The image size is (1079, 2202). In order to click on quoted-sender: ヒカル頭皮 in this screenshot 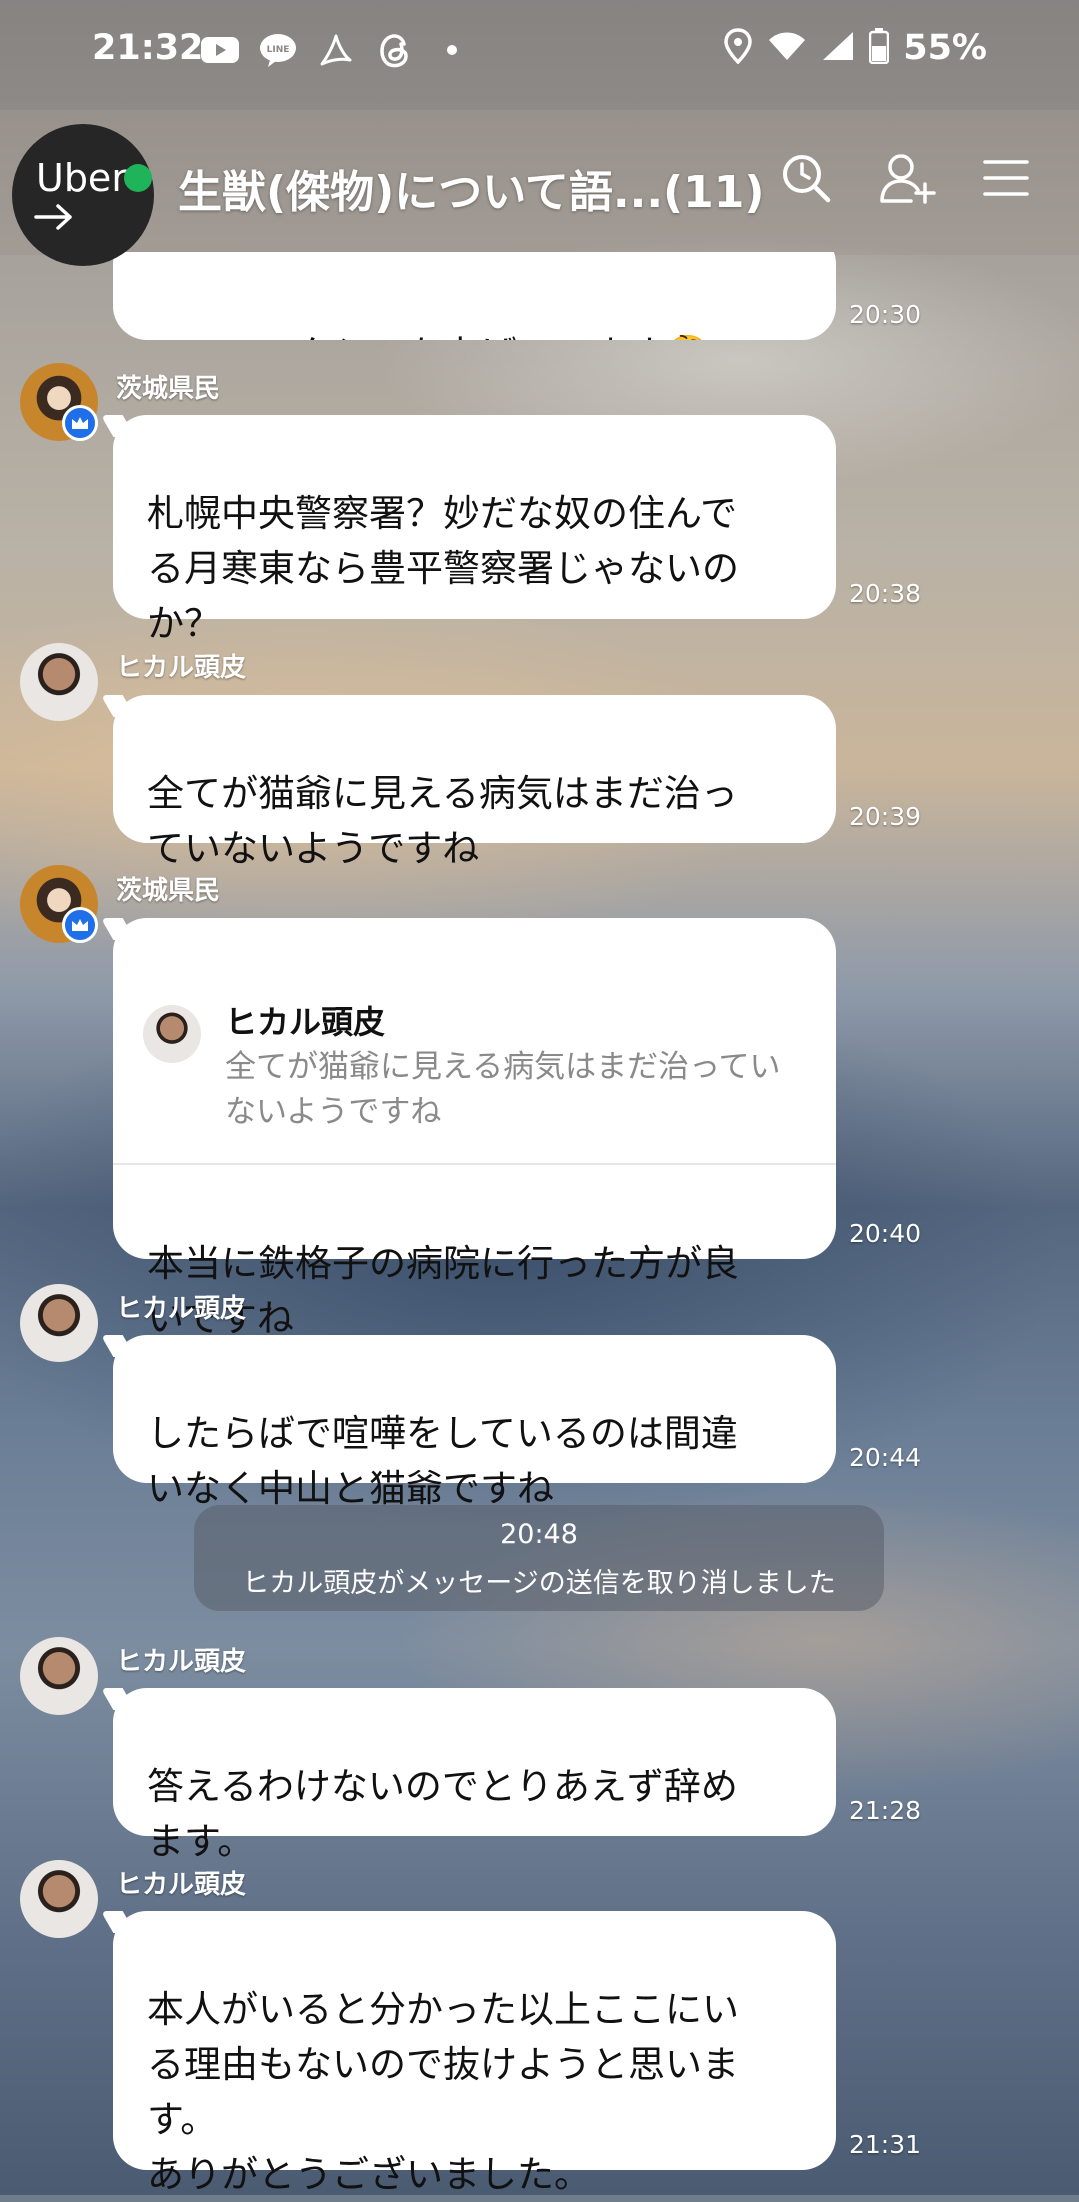, I will do `click(305, 1022)`.